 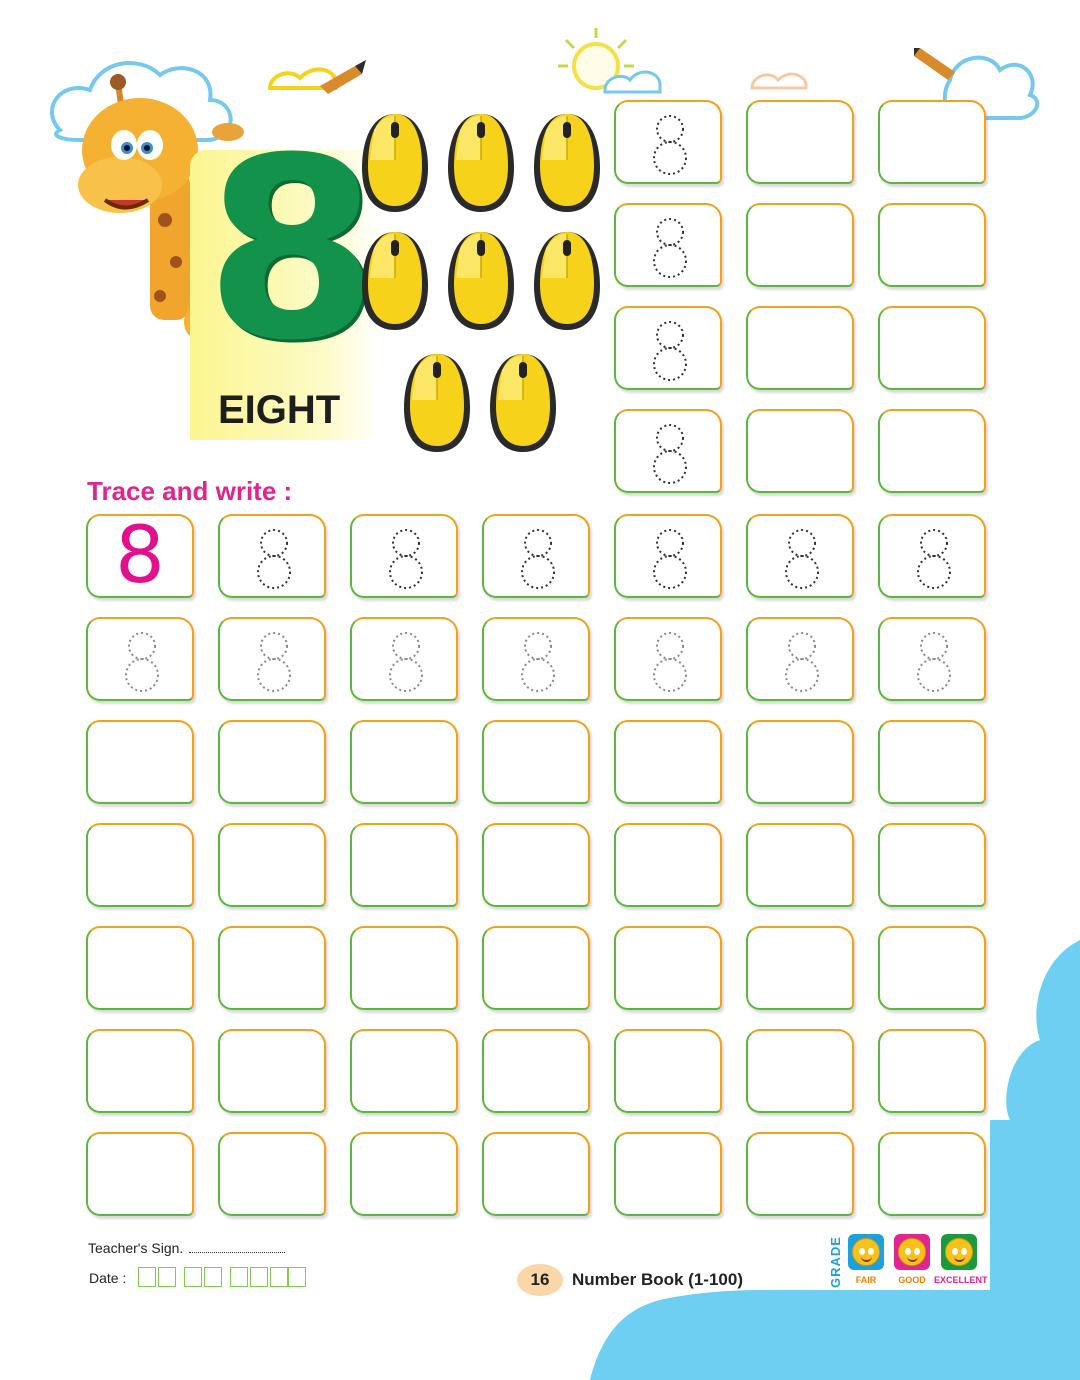 I want to click on page-number: 16, so click(x=540, y=1280).